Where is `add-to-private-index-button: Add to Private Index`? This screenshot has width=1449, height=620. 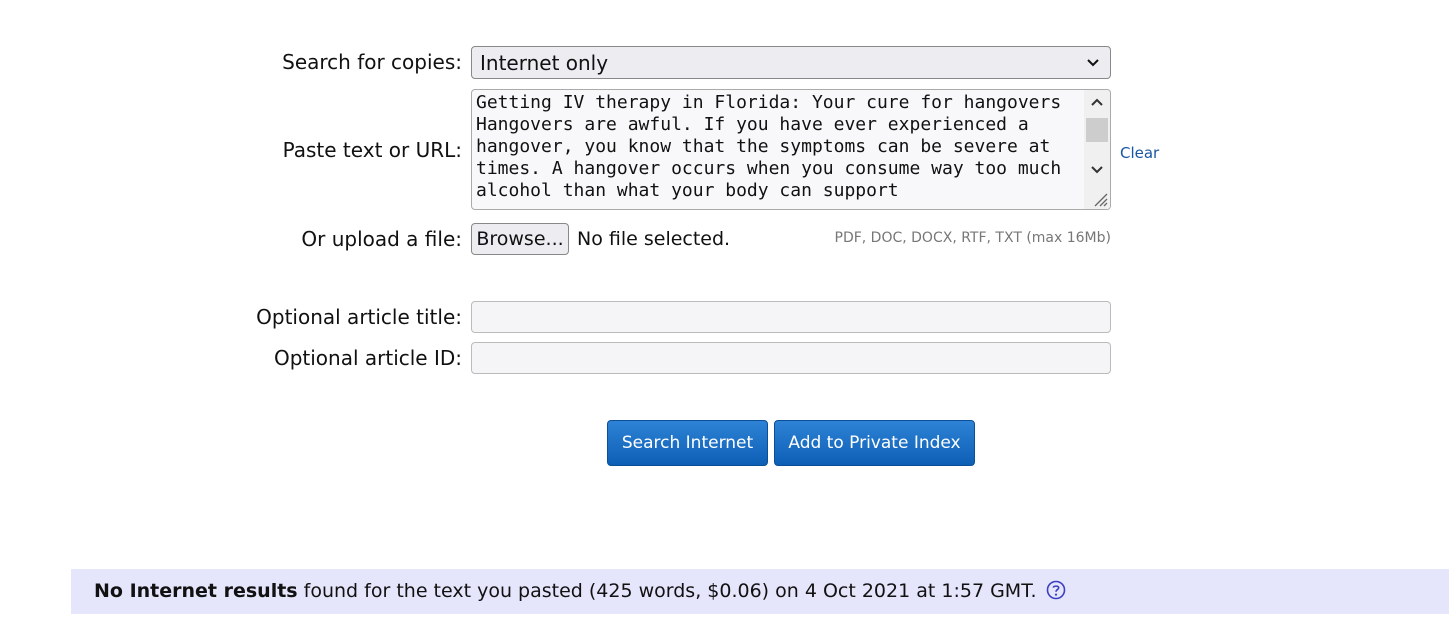
add-to-private-index-button: Add to Private Index is located at coordinates (874, 443).